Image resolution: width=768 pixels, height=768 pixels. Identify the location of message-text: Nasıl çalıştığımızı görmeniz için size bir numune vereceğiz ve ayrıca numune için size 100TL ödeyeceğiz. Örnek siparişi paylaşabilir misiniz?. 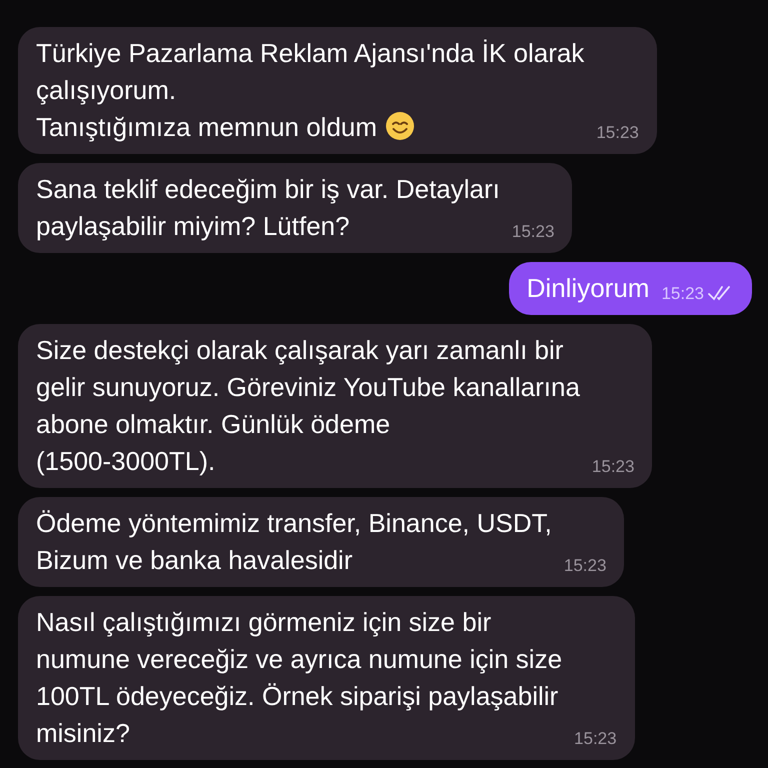
(299, 678).